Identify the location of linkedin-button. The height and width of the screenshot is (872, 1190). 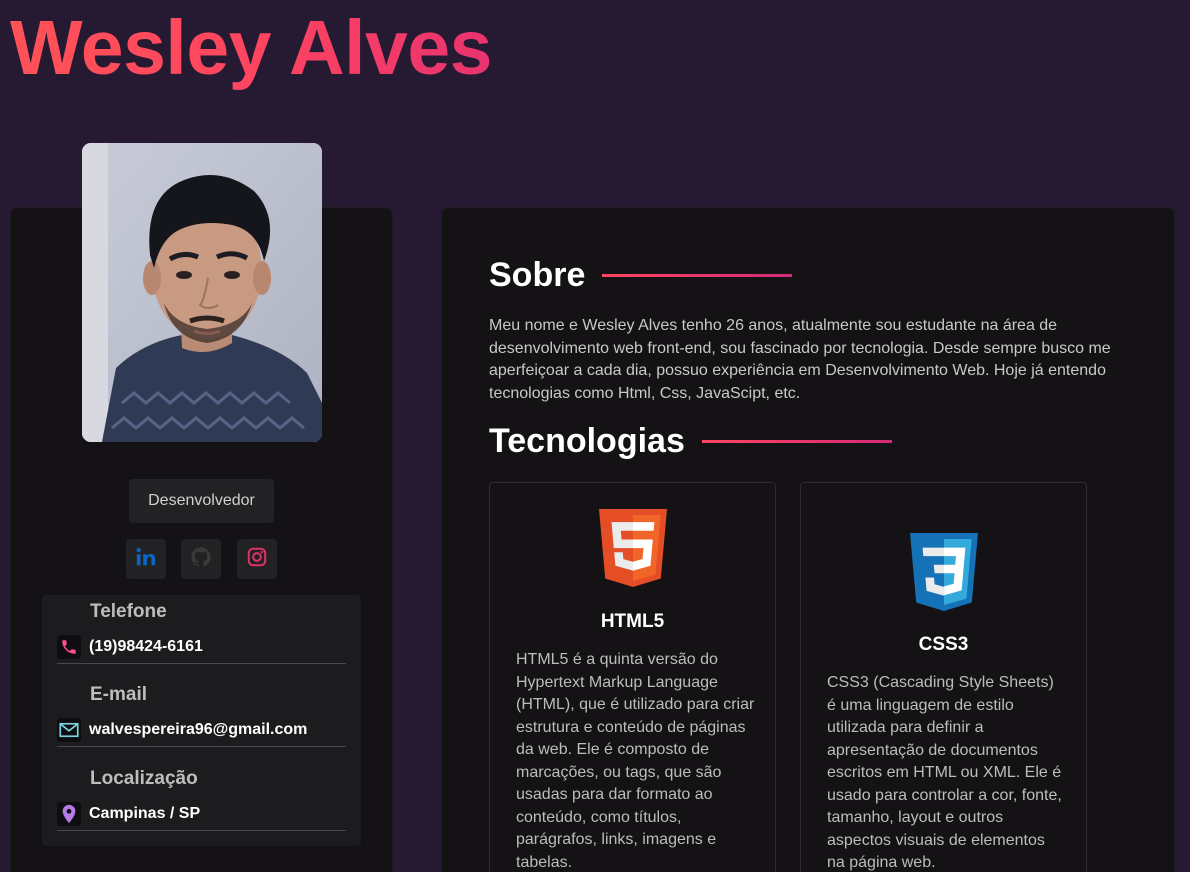
(146, 559).